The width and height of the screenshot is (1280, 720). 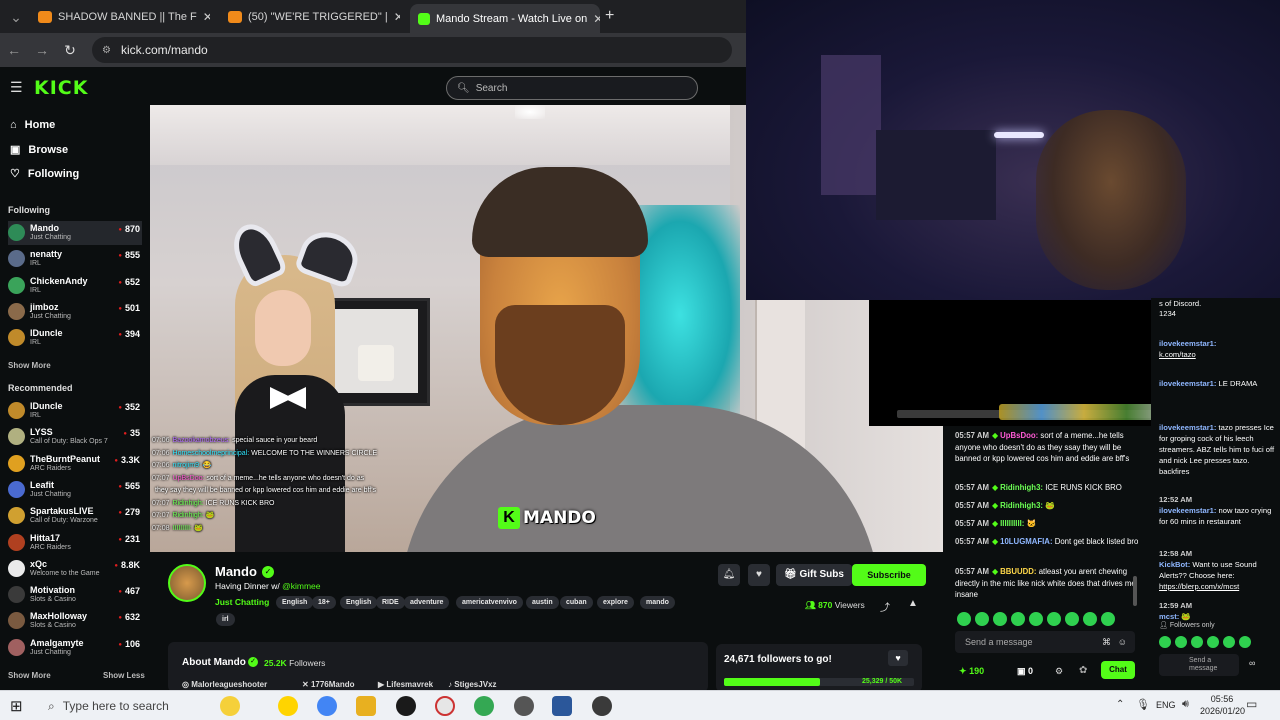 What do you see at coordinates (224, 684) in the screenshot?
I see `social-link: ◎ Malorleagueshooter` at bounding box center [224, 684].